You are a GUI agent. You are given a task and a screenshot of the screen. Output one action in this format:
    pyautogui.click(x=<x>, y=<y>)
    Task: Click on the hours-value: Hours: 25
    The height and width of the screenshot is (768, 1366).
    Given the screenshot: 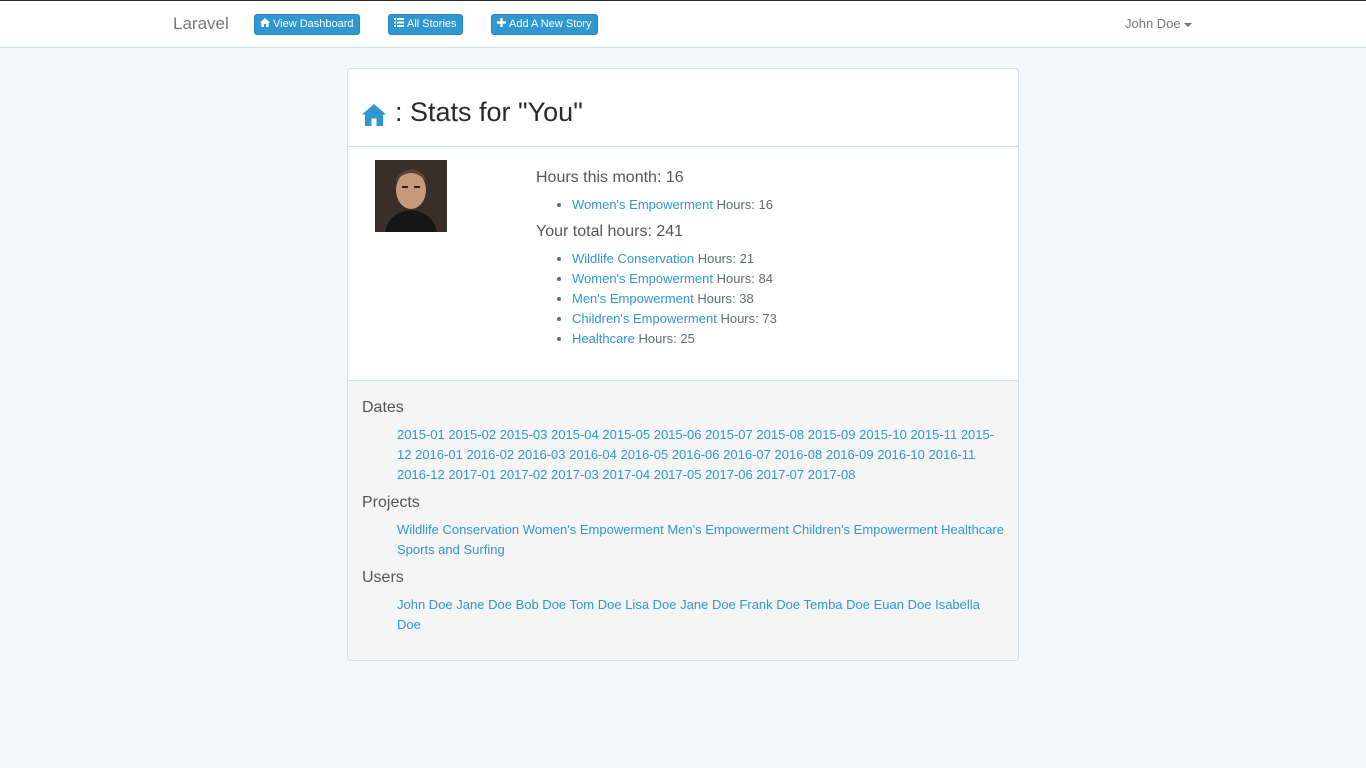 What is the action you would take?
    pyautogui.click(x=666, y=338)
    